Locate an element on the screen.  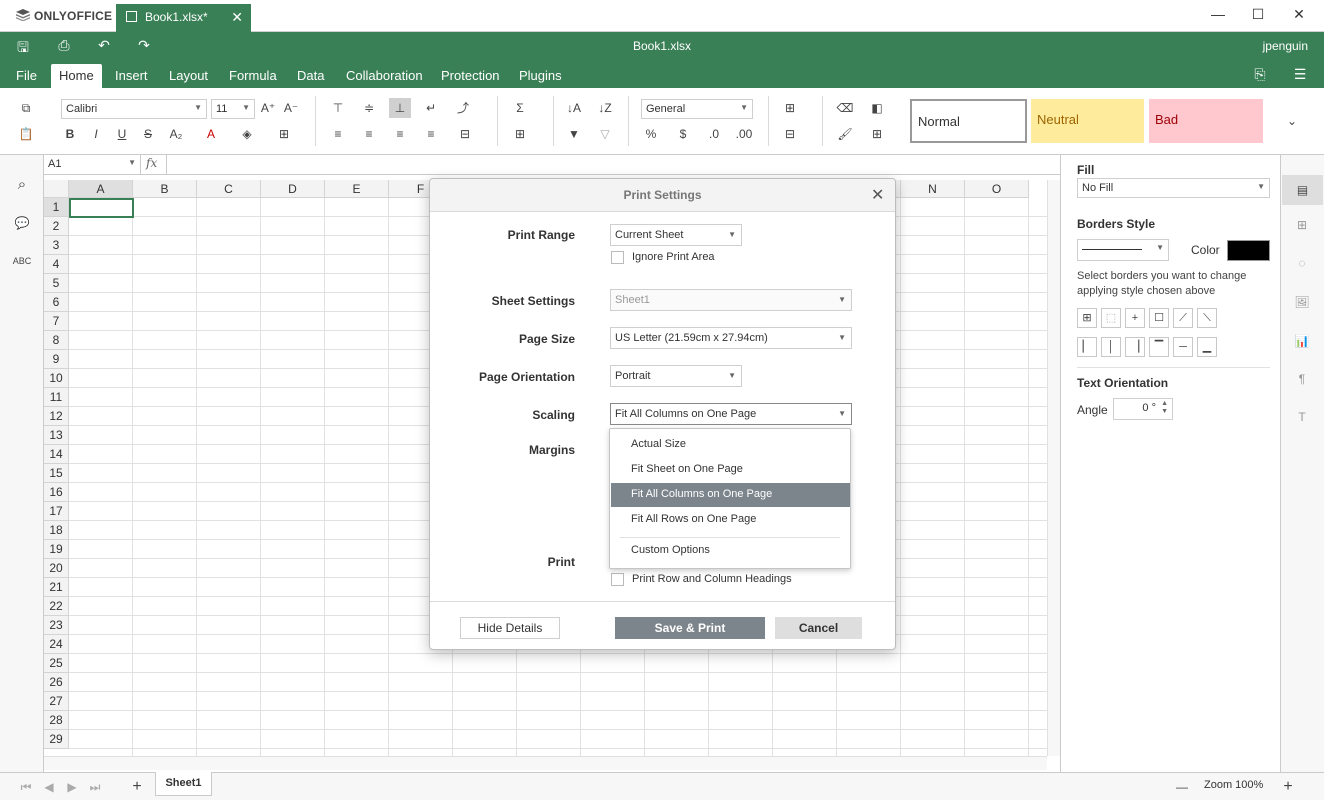
scaling-combo: Fit All Columns on One Page ▼ is located at coordinates (731, 414).